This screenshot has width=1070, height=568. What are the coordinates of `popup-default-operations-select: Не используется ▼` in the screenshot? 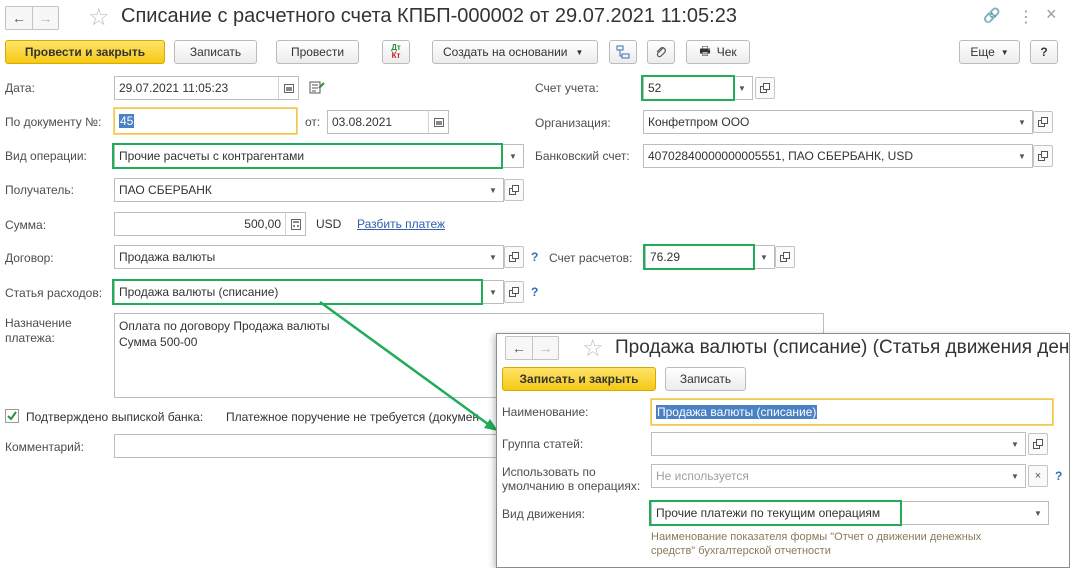 It's located at (838, 476).